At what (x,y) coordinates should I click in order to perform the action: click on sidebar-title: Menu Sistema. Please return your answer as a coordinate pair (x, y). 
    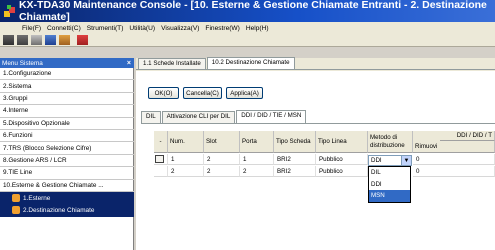
    Looking at the image, I should click on (22, 63).